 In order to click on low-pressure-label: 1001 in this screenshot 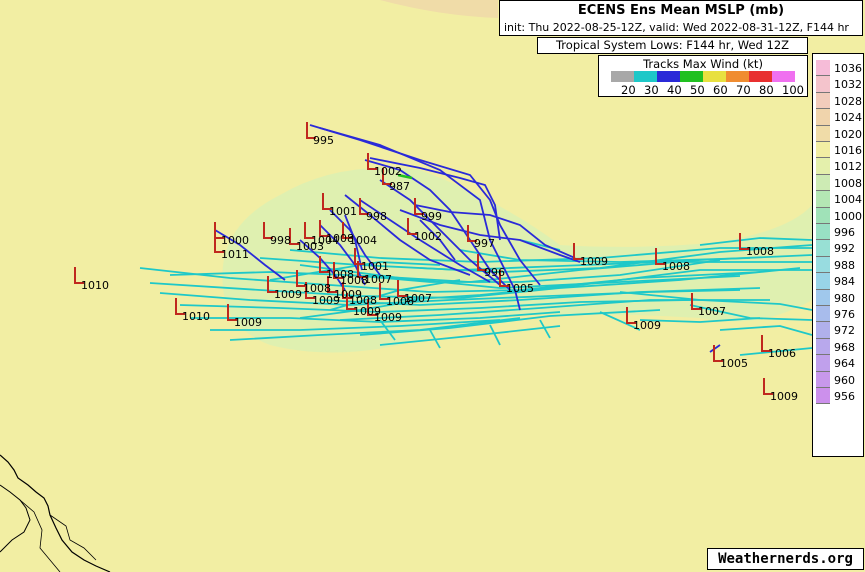, I will do `click(375, 266)`.